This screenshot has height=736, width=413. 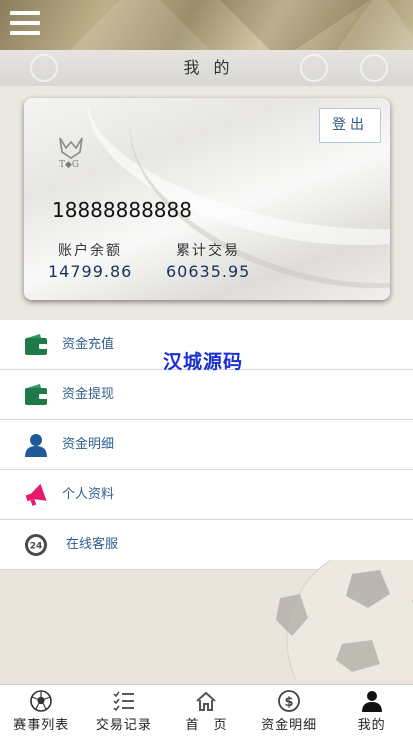 I want to click on menu-item-fund-details: 资金明细, so click(x=206, y=445).